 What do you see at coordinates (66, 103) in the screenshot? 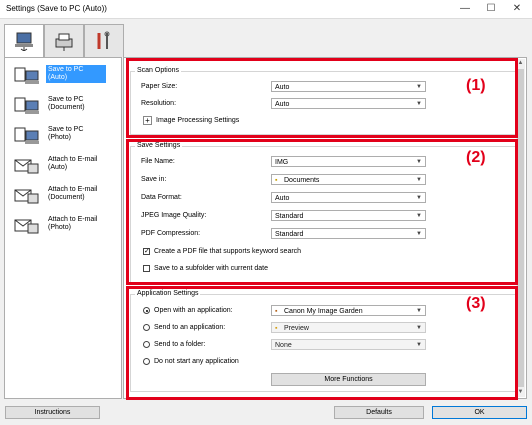
I see `sidebar-item-label: Save to PC (Document)` at bounding box center [66, 103].